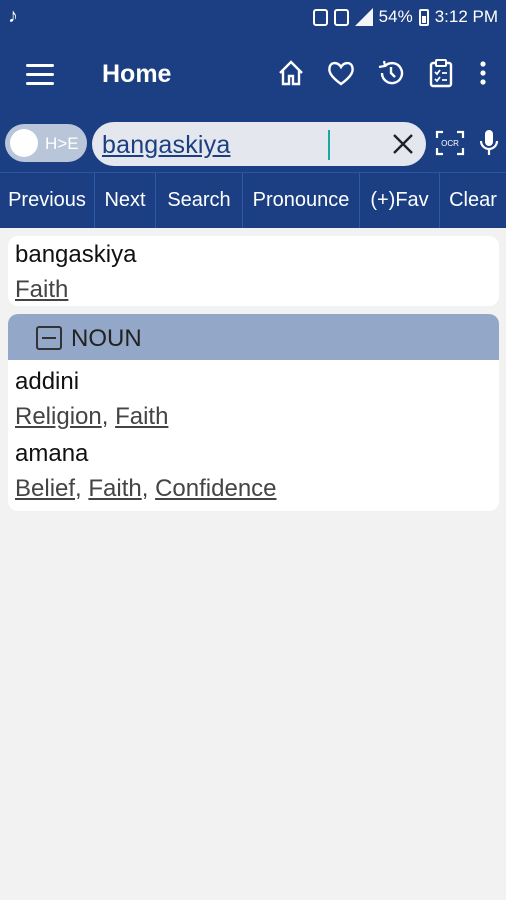  I want to click on clipboard-icon, so click(441, 73).